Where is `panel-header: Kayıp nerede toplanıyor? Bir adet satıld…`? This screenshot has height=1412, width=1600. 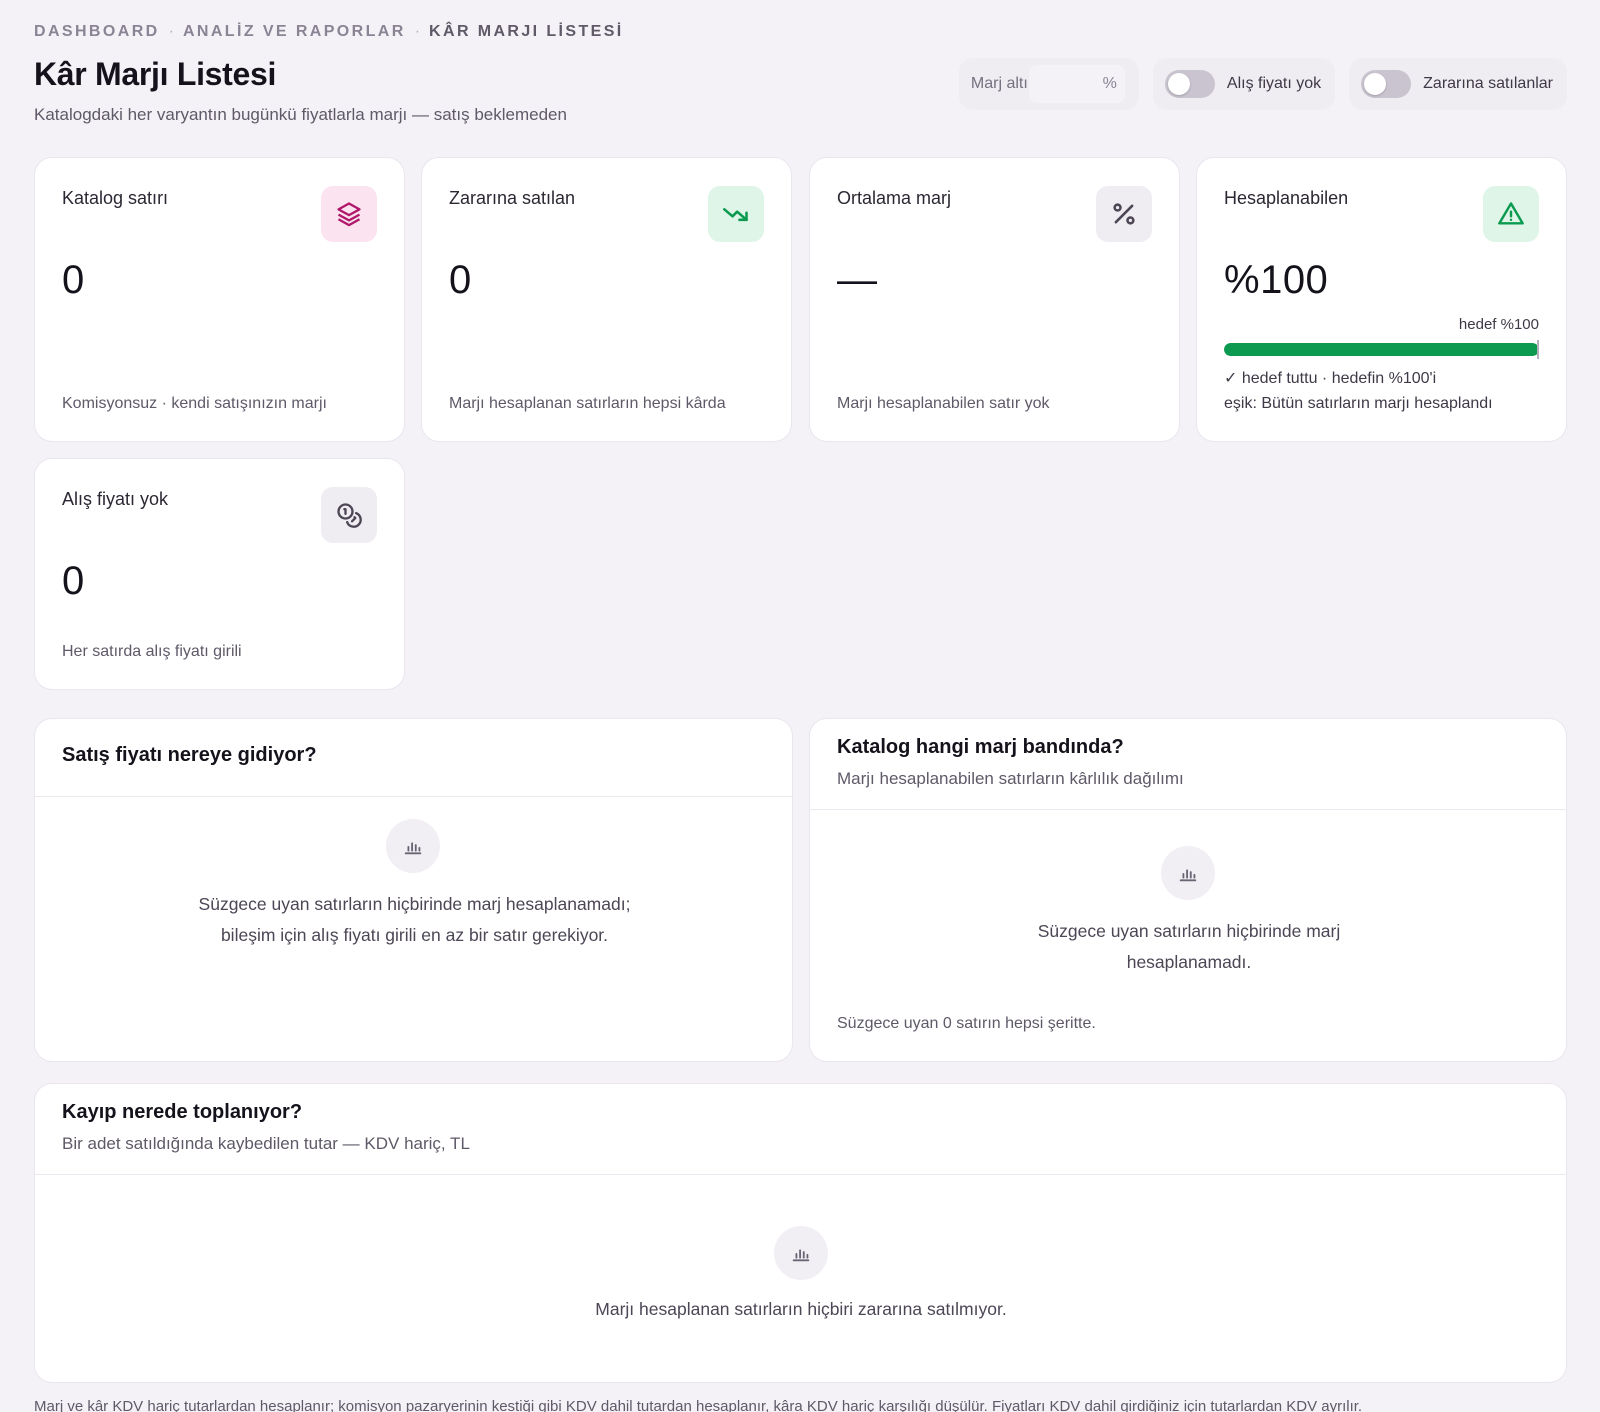
panel-header: Kayıp nerede toplanıyor? Bir adet satıld… is located at coordinates (800, 1129).